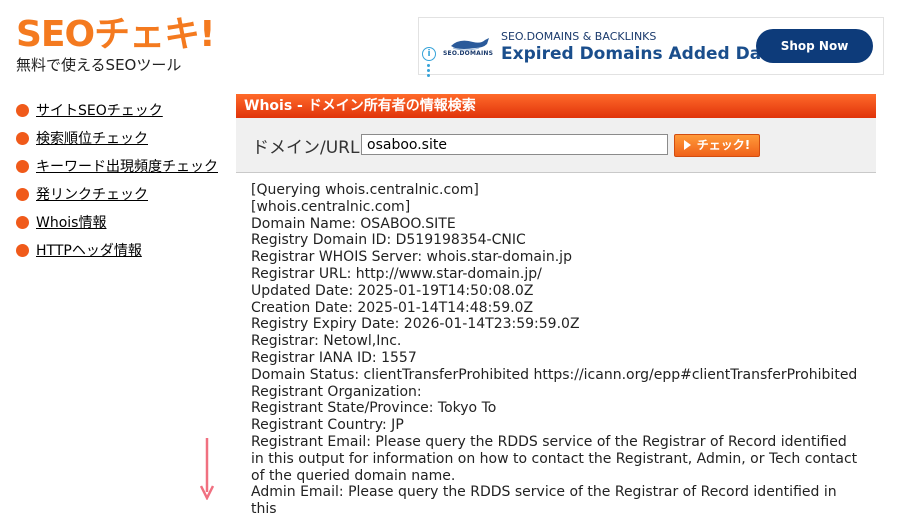  What do you see at coordinates (306, 148) in the screenshot?
I see `domain-url-label: ドメイン/URL` at bounding box center [306, 148].